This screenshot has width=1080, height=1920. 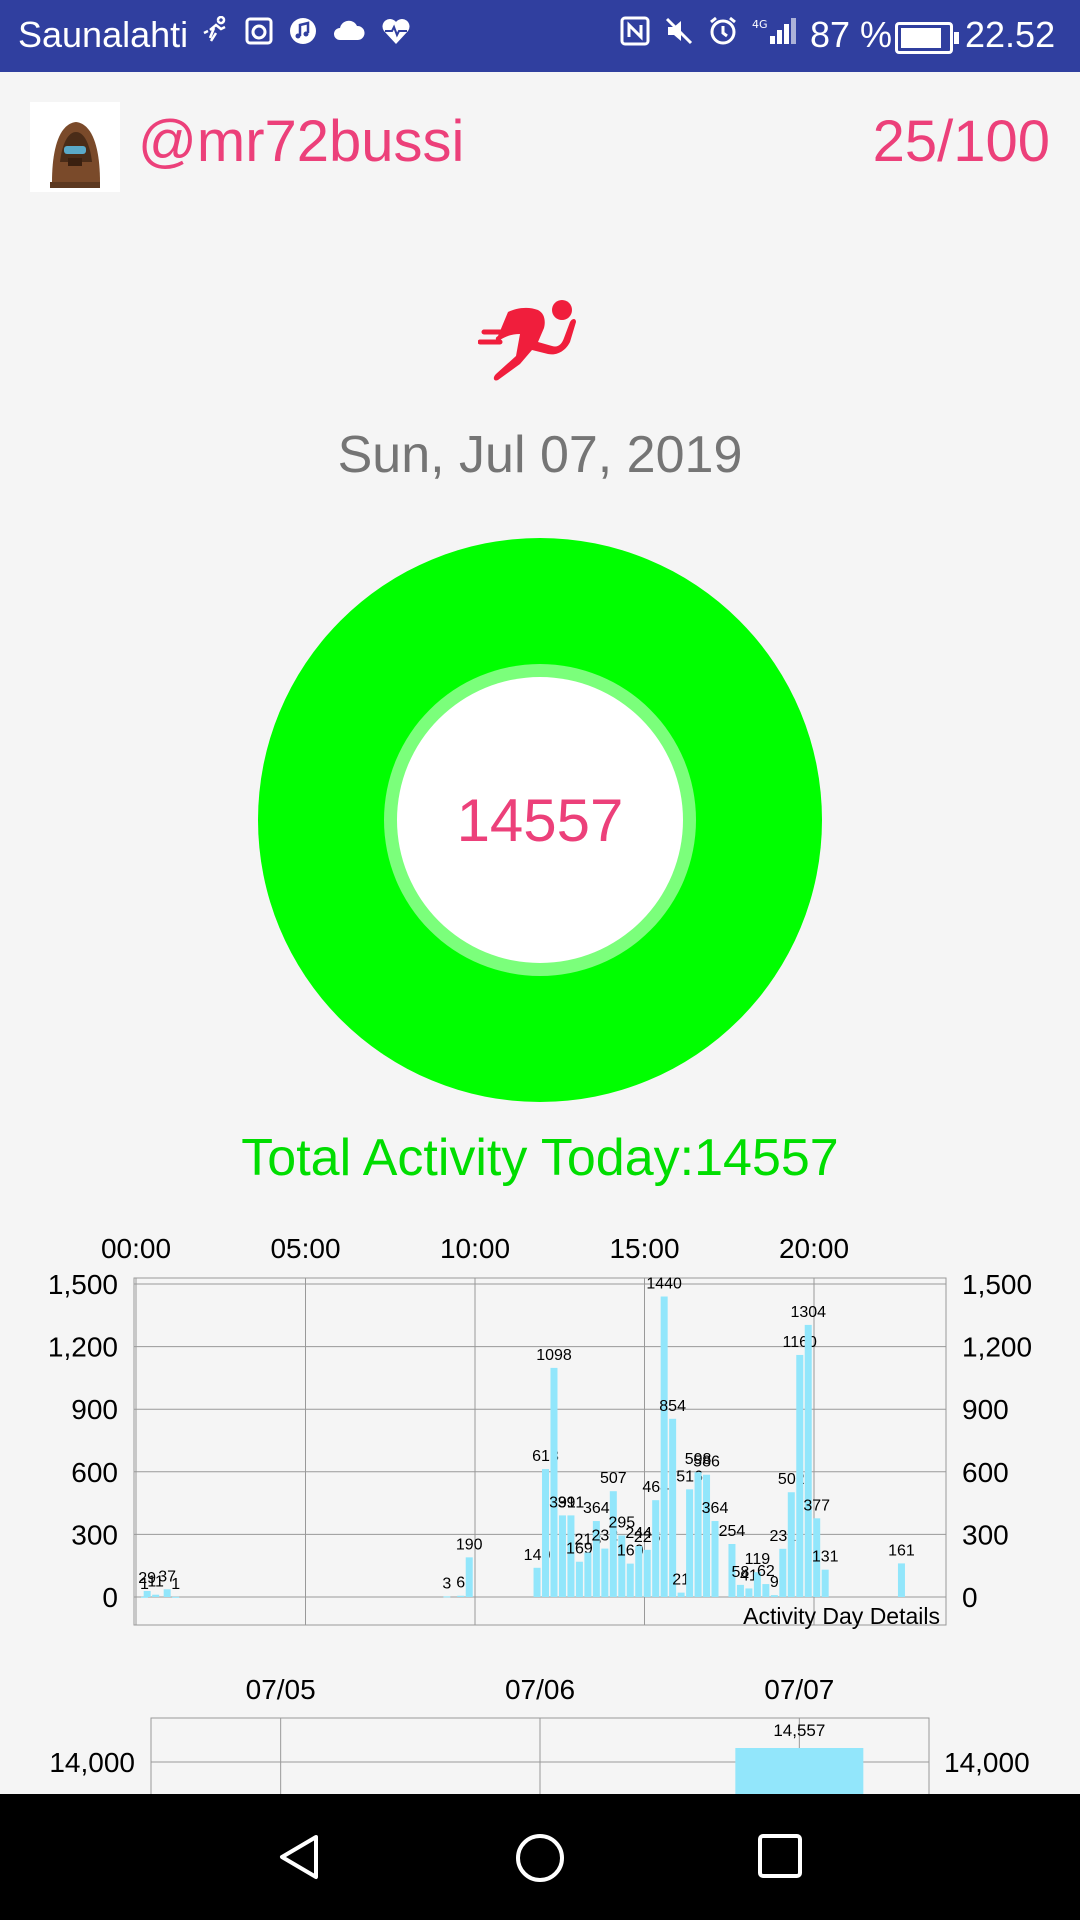 I want to click on username: @mr72bussi, so click(x=301, y=141).